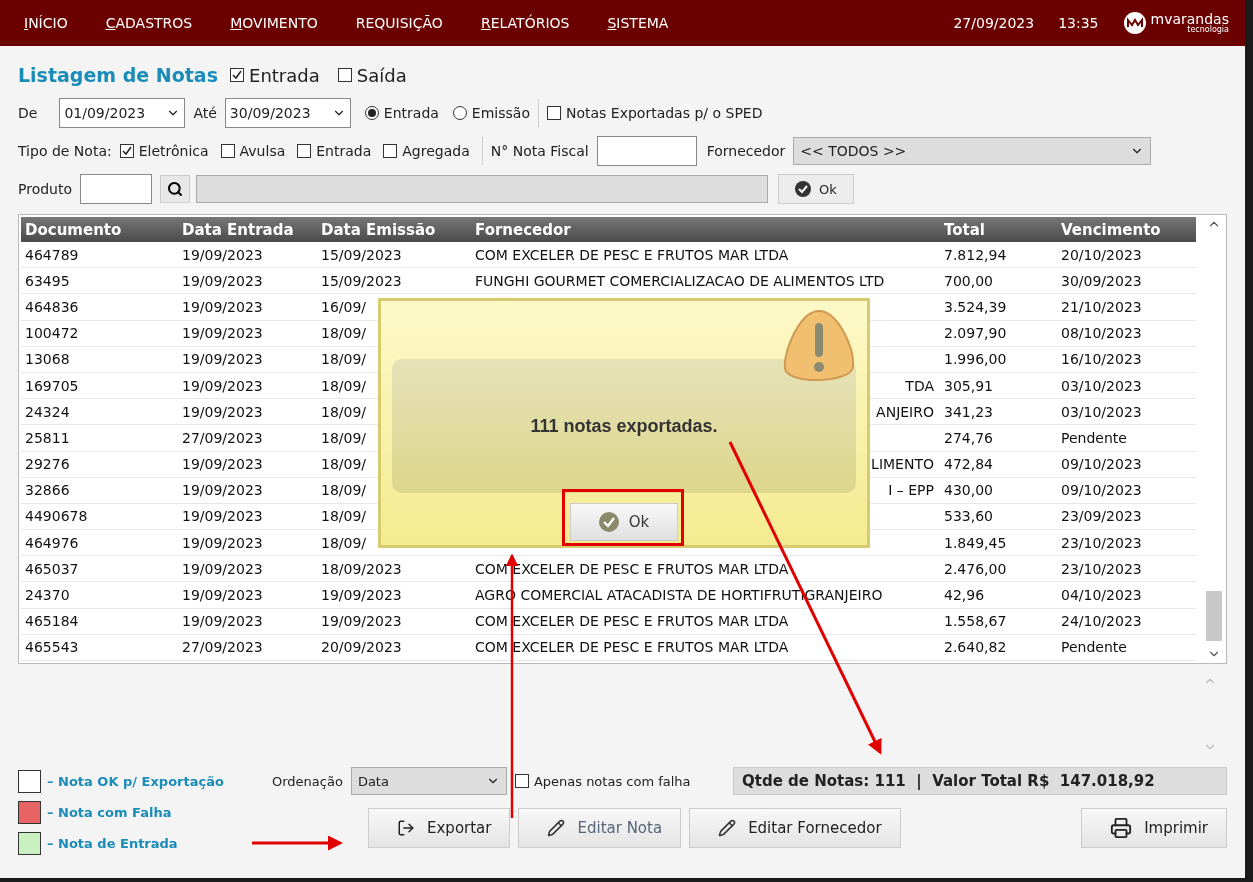  I want to click on menu-item: INÍCIO, so click(46, 23).